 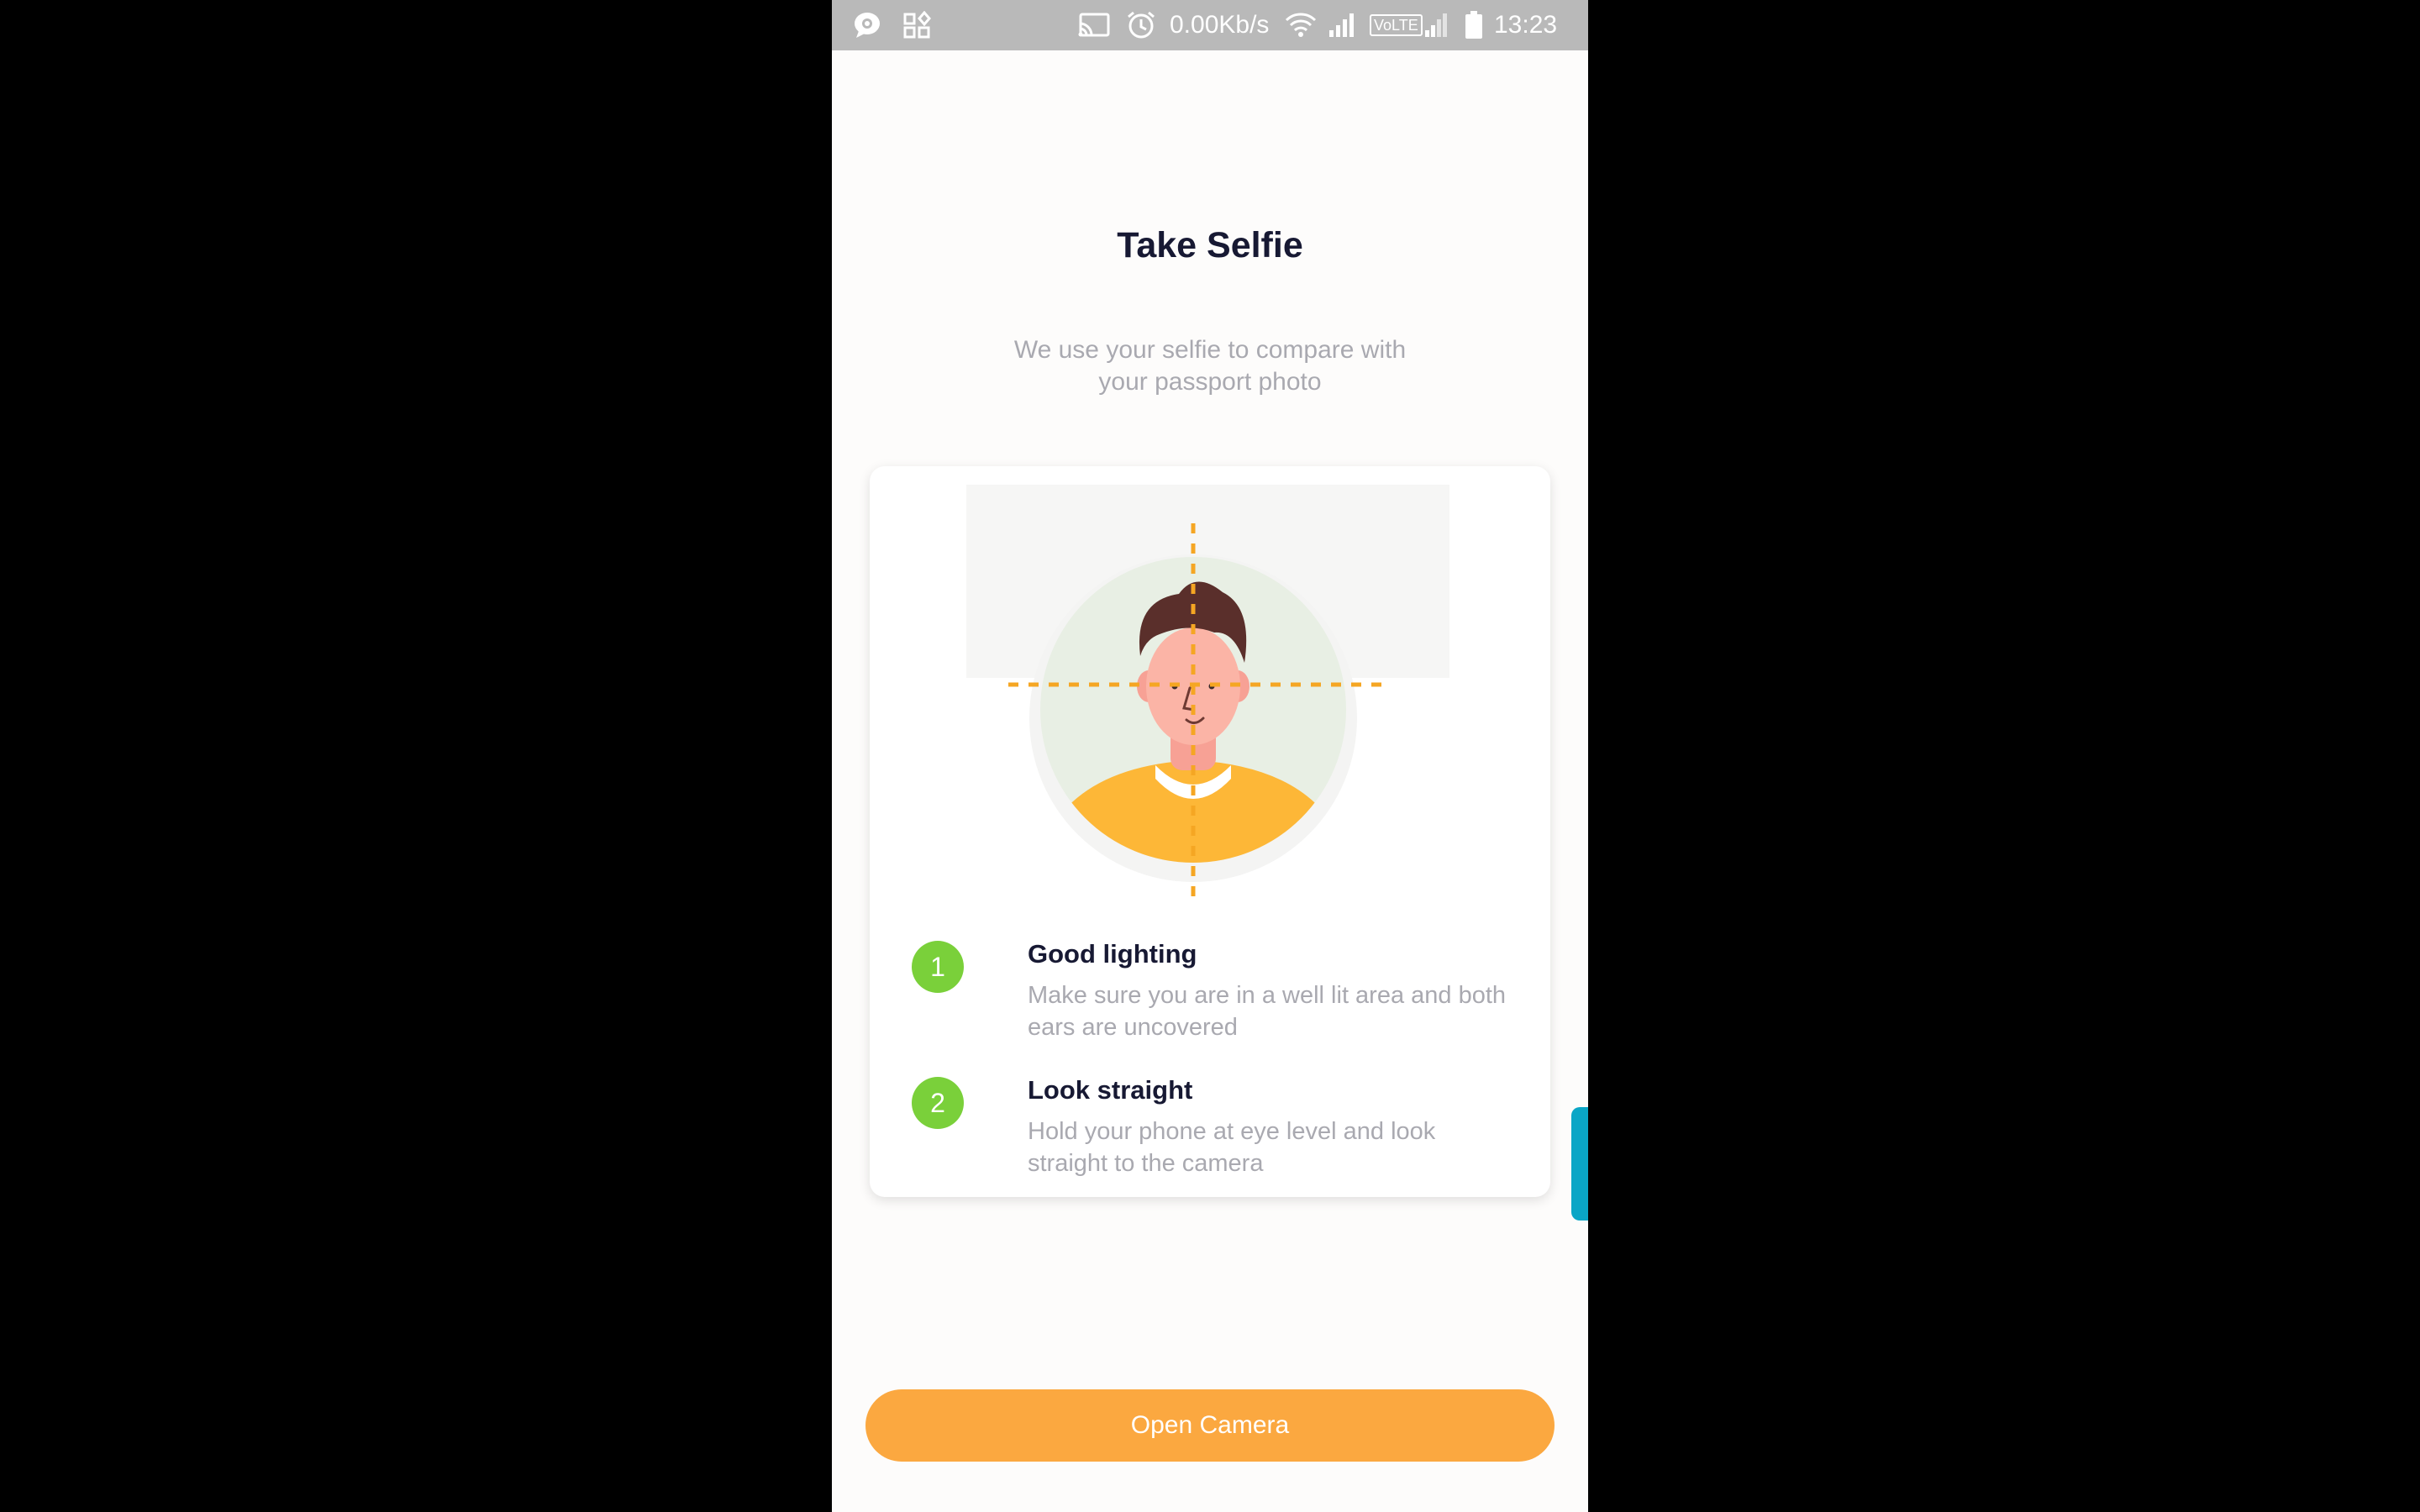 What do you see at coordinates (1141, 25) in the screenshot?
I see `alarm-icon` at bounding box center [1141, 25].